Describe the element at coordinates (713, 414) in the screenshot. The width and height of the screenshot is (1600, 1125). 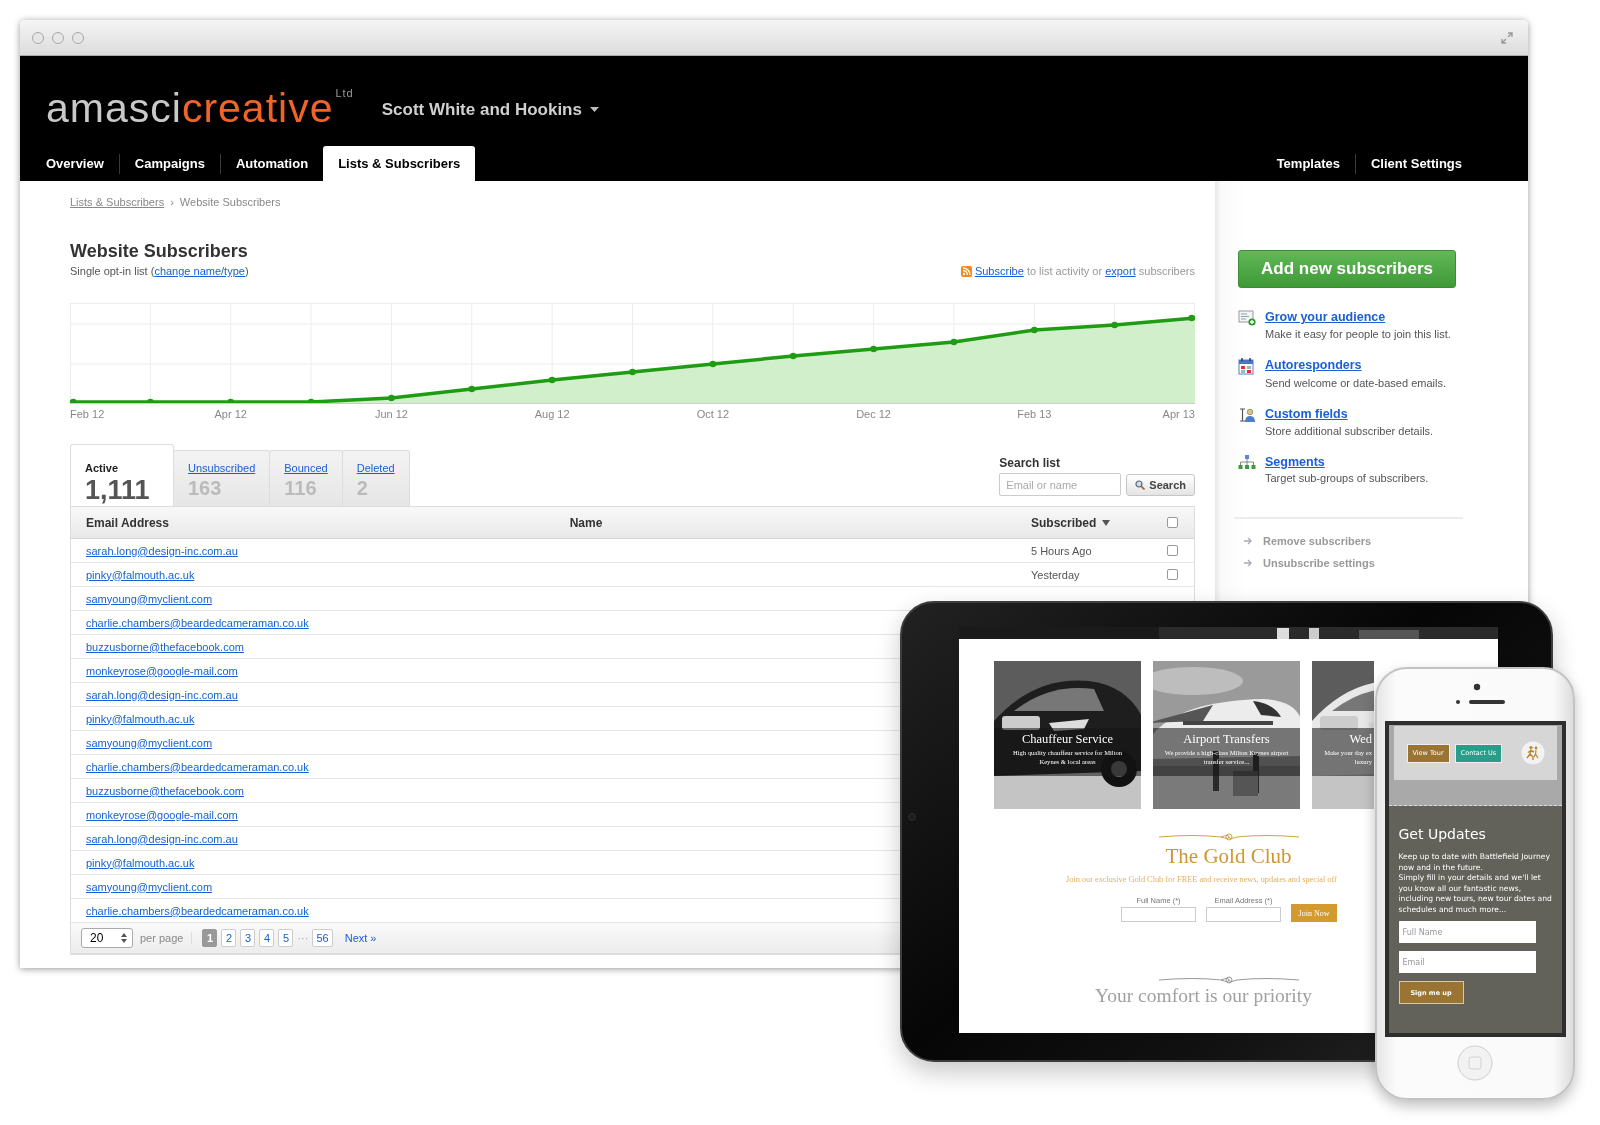
I see `axis-label: Oct 12` at that location.